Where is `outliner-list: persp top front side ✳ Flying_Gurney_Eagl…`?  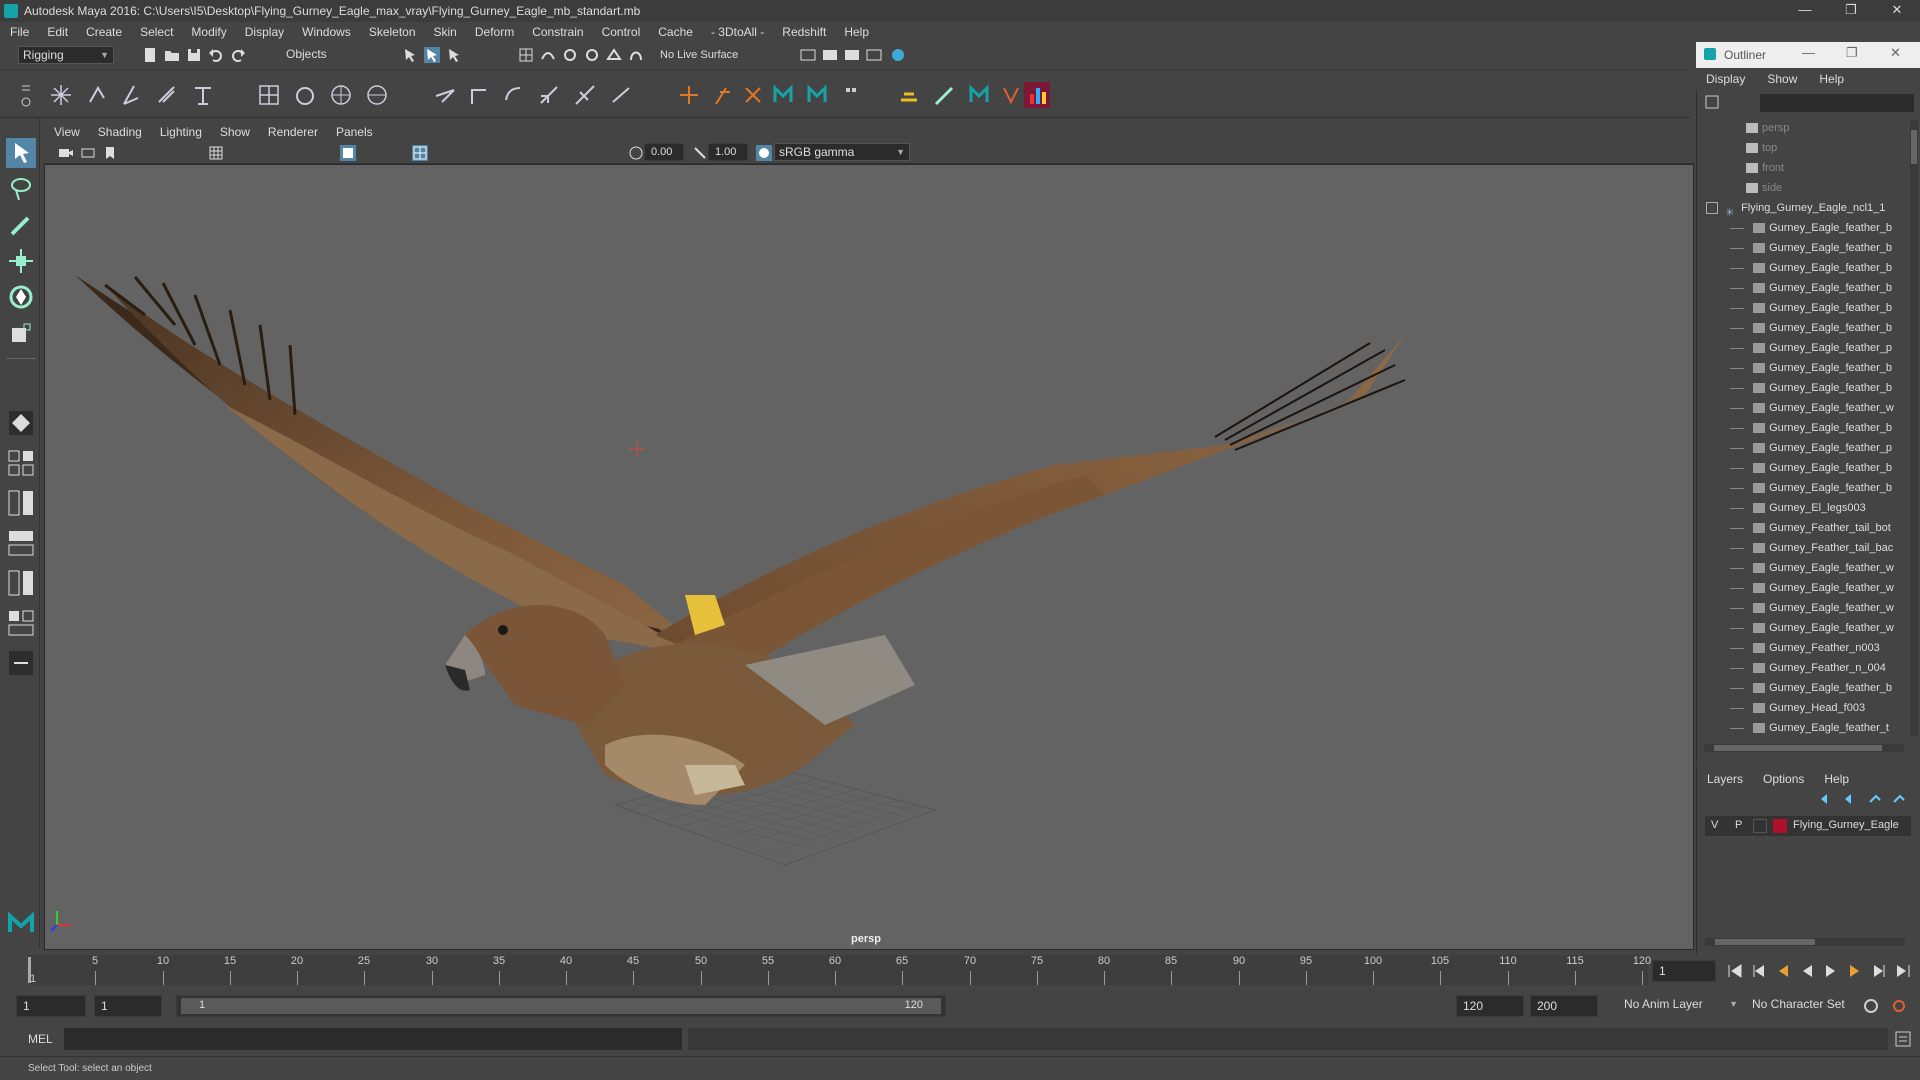 outliner-list: persp top front side ✳ Flying_Gurney_Eagl… is located at coordinates (1805, 428).